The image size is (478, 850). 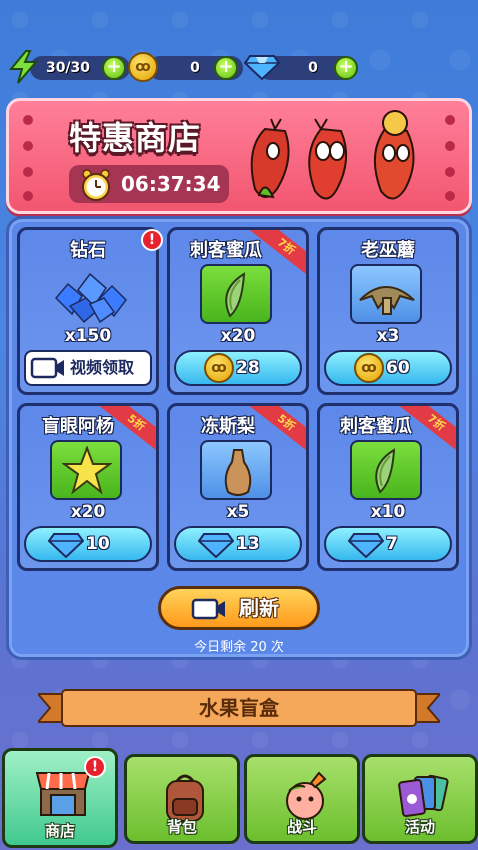 I want to click on shop-card-diamond: 钻石 x150 视频领取, so click(x=88, y=311).